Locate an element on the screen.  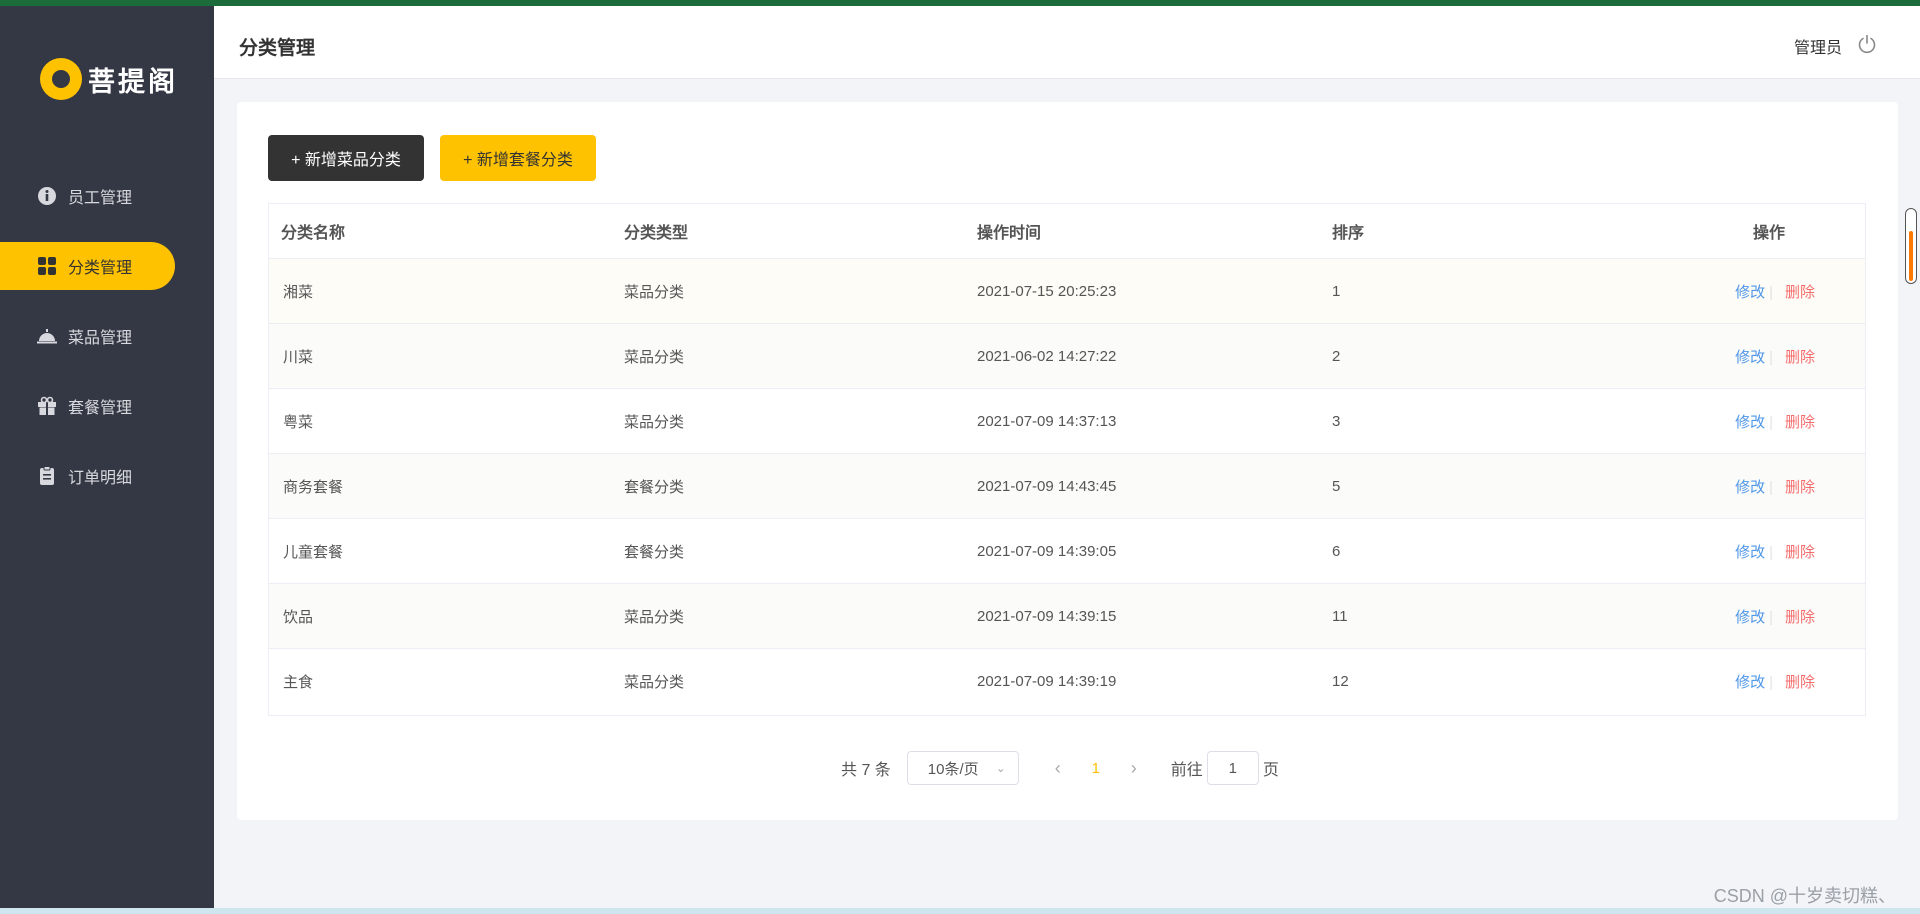
page-title: 分类管理 is located at coordinates (277, 48).